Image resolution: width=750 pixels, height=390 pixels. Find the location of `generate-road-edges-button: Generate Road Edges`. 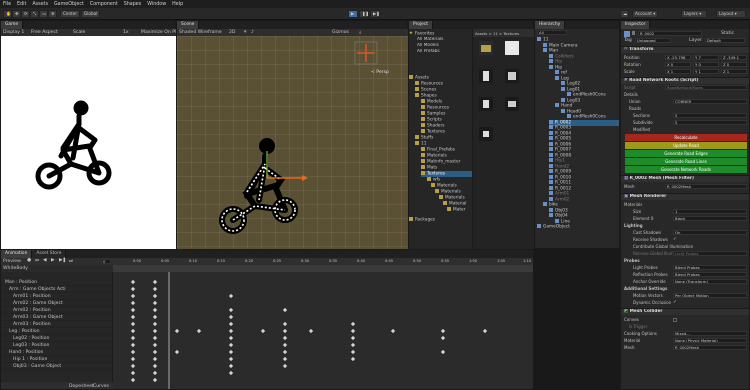

generate-road-edges-button: Generate Road Edges is located at coordinates (686, 153).